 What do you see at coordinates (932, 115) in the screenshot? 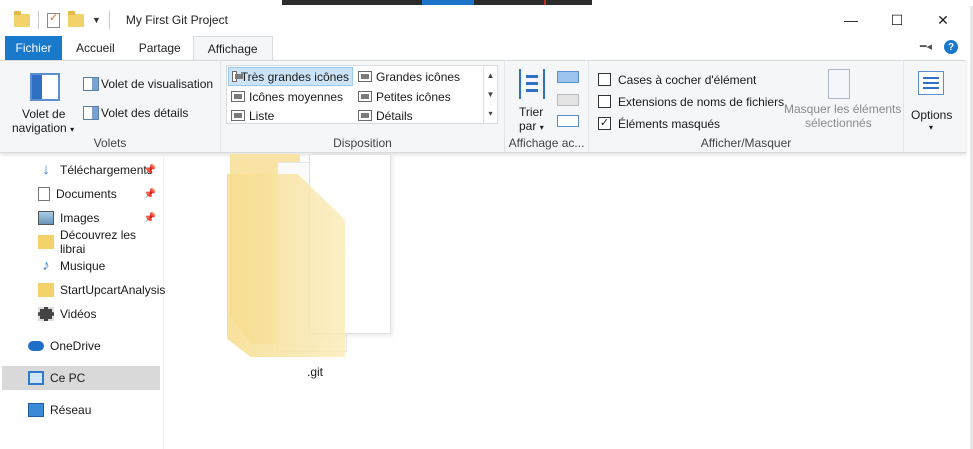
I see `options-label: Options` at bounding box center [932, 115].